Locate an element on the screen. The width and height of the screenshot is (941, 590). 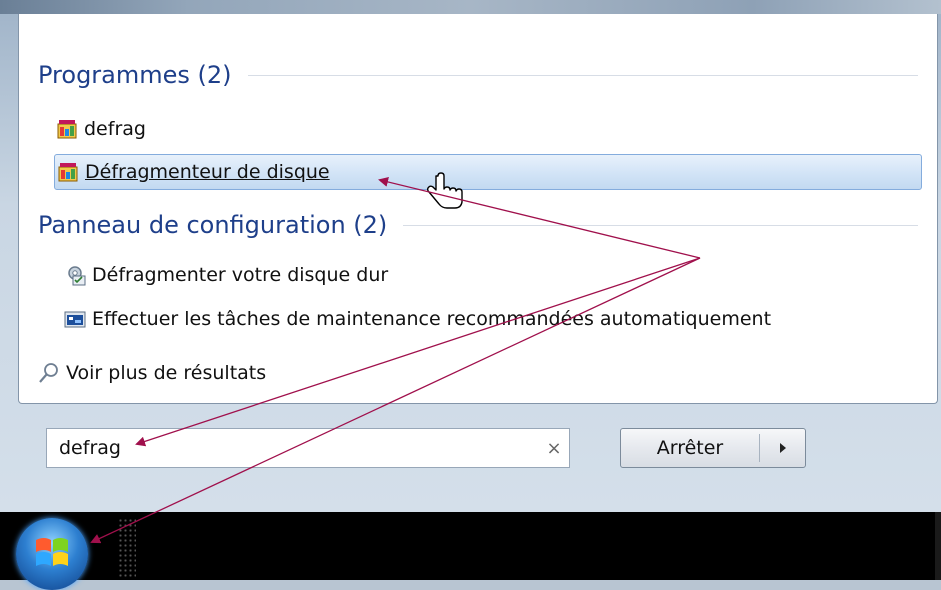
control-panel-section-header: Panneau de configuration (2) is located at coordinates (478, 225).